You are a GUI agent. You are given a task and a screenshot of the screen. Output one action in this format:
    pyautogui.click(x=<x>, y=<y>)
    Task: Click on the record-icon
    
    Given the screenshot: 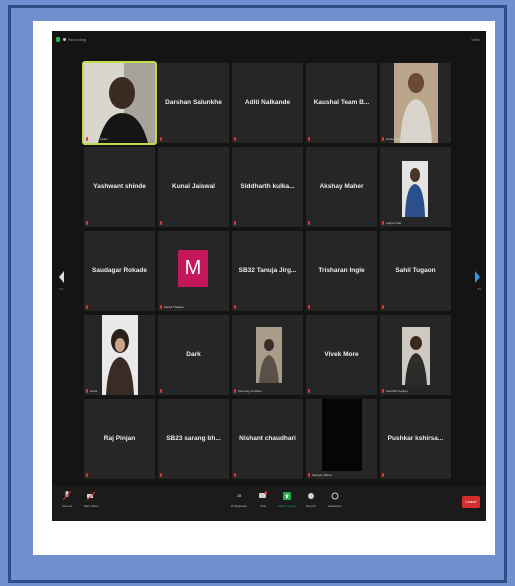 What is the action you would take?
    pyautogui.click(x=311, y=496)
    